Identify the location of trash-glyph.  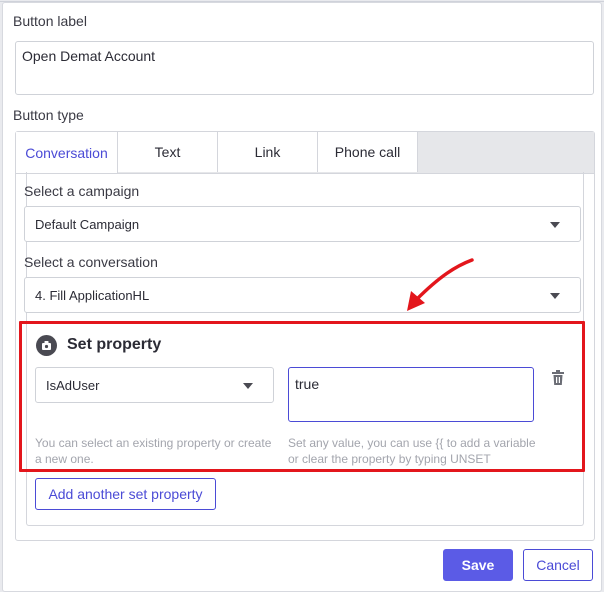
(558, 377).